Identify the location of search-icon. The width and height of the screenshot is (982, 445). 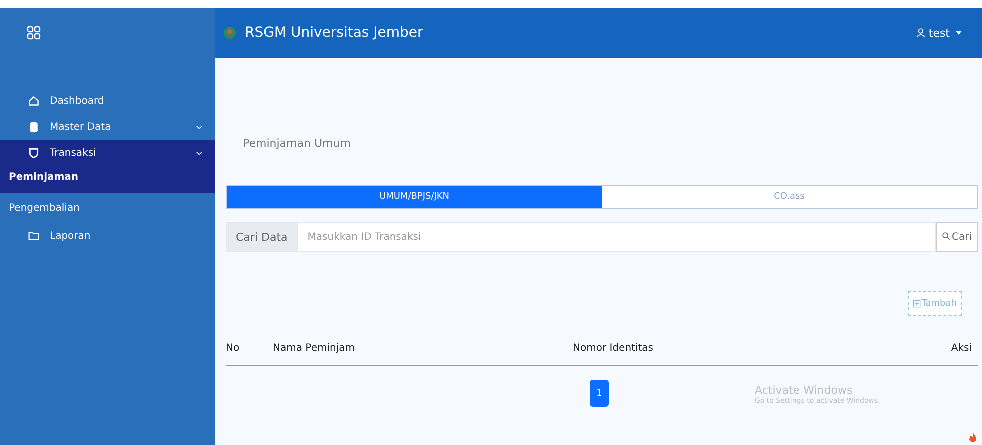
(947, 237).